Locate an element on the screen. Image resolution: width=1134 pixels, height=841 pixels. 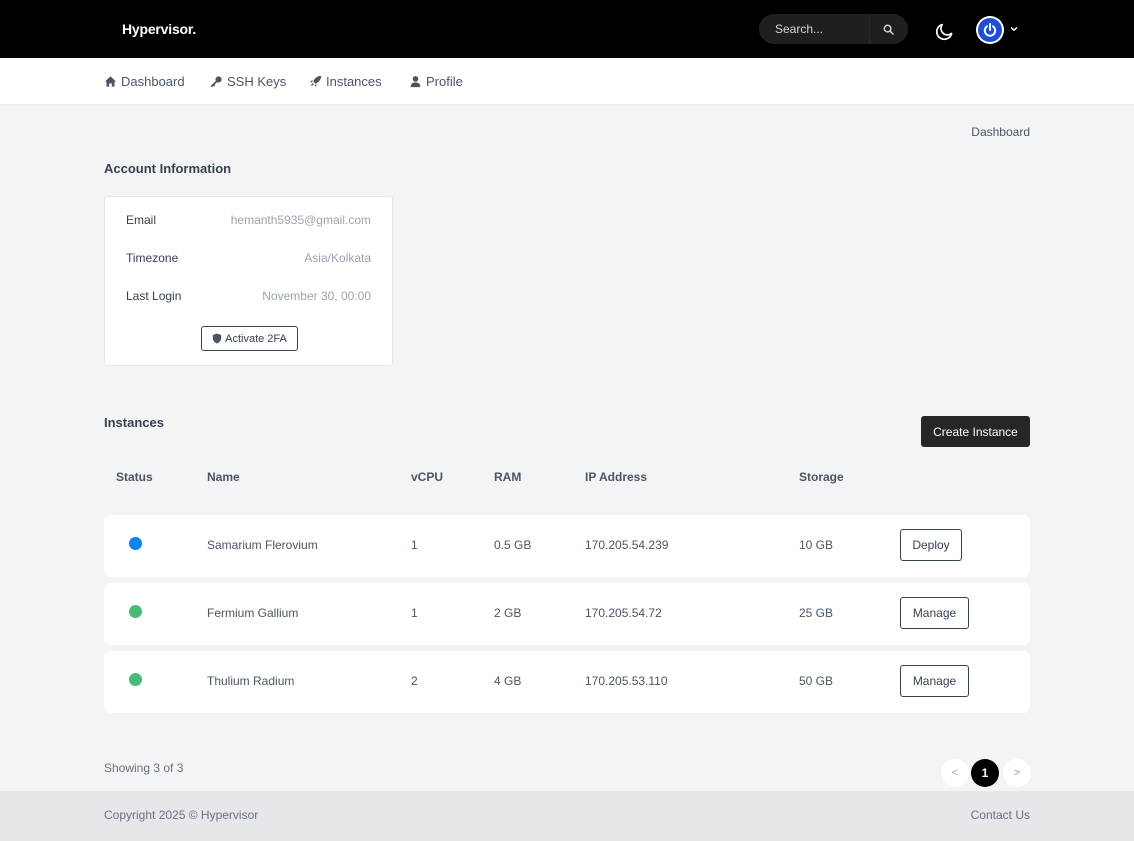
instance-ip: 170.205.54.72 is located at coordinates (623, 613).